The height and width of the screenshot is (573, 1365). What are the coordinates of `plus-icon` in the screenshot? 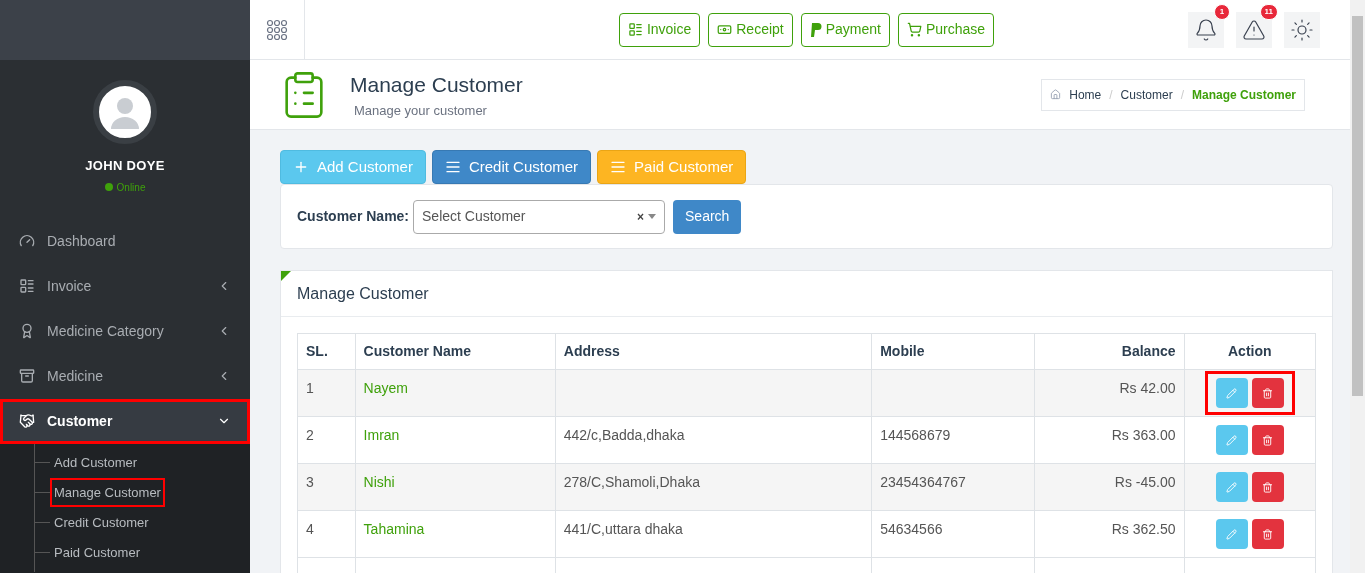 It's located at (301, 167).